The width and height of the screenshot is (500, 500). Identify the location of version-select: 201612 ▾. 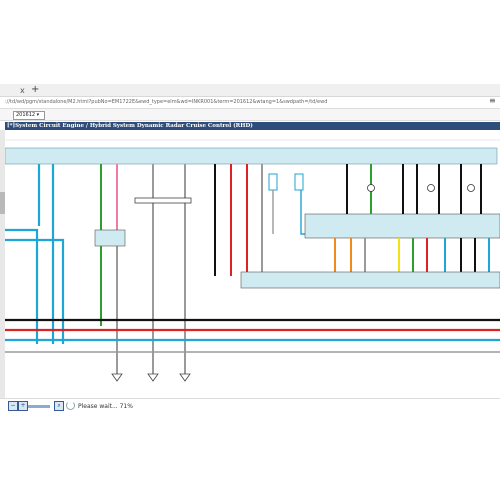
(29, 115).